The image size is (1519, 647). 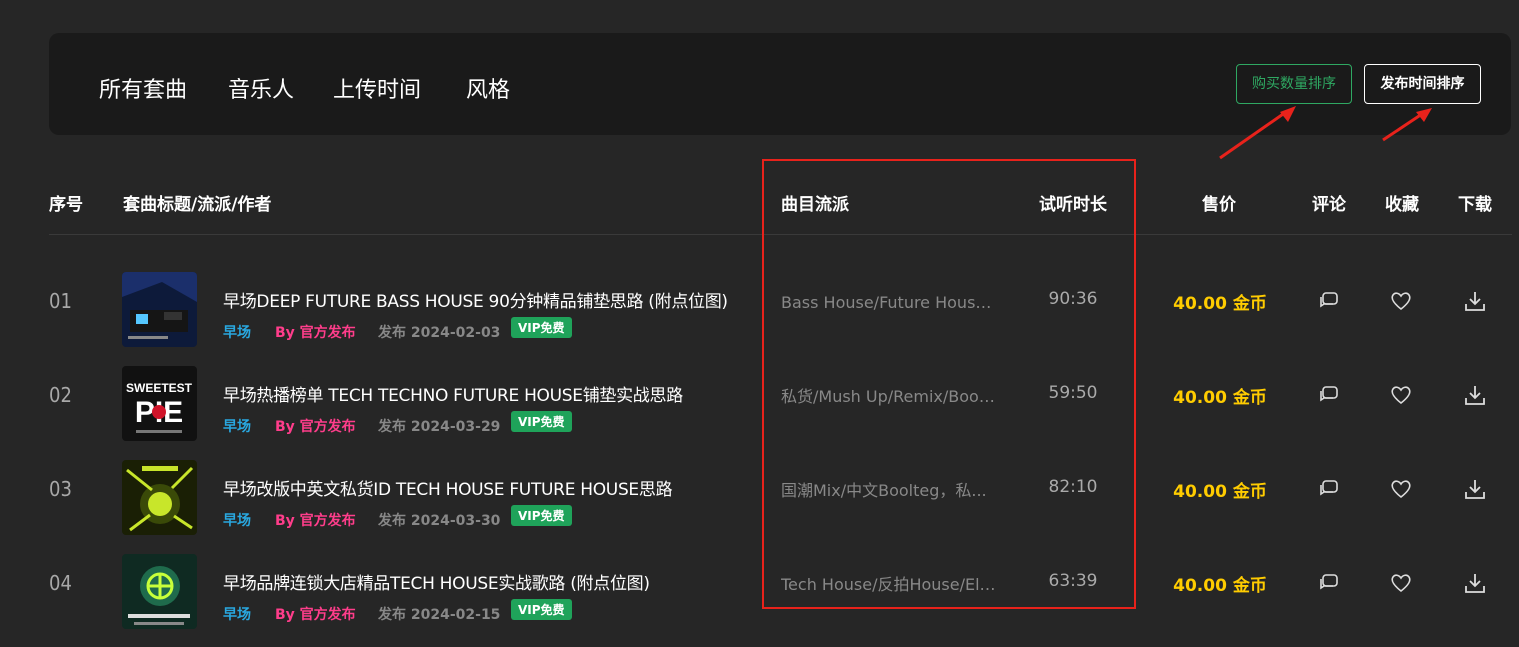 I want to click on row-index: 03, so click(x=60, y=489).